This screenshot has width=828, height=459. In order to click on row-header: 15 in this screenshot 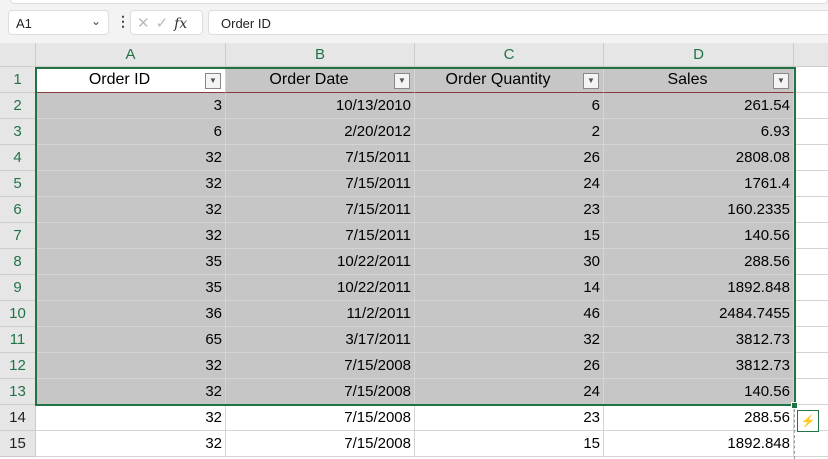, I will do `click(18, 444)`.